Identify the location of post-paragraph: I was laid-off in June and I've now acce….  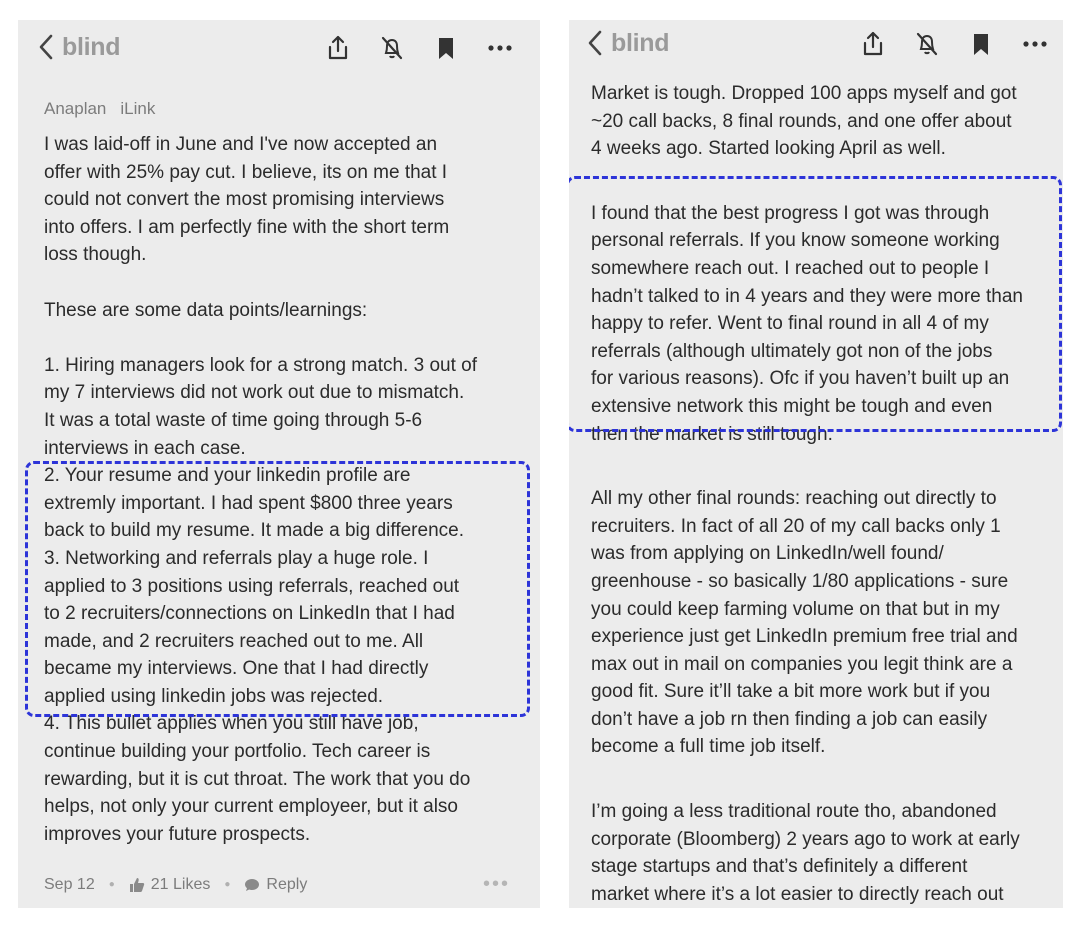
(247, 200).